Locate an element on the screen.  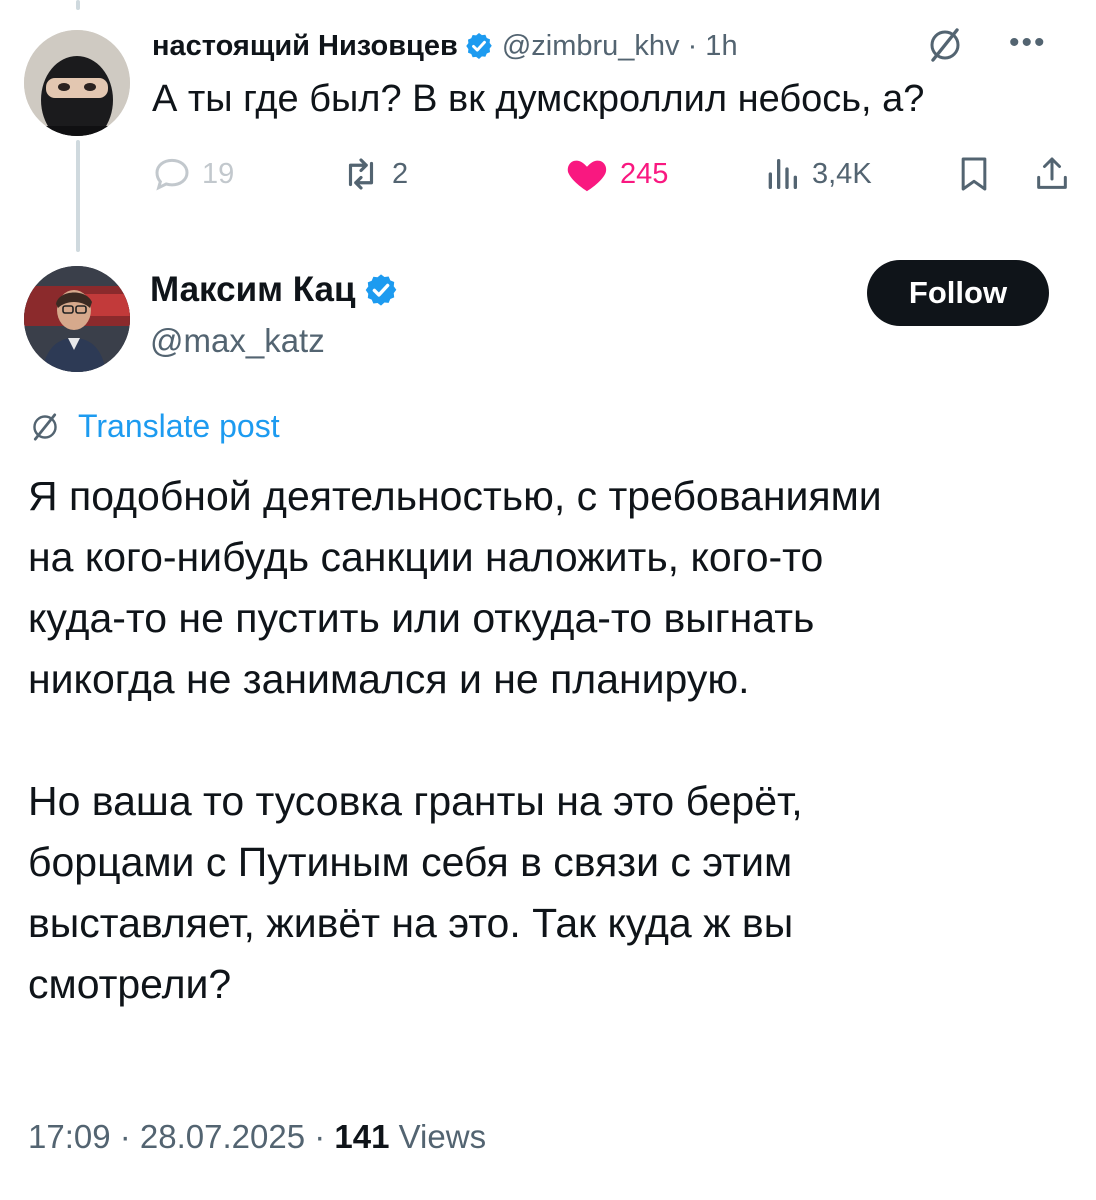
author-name-row: Максим Кац is located at coordinates (274, 290).